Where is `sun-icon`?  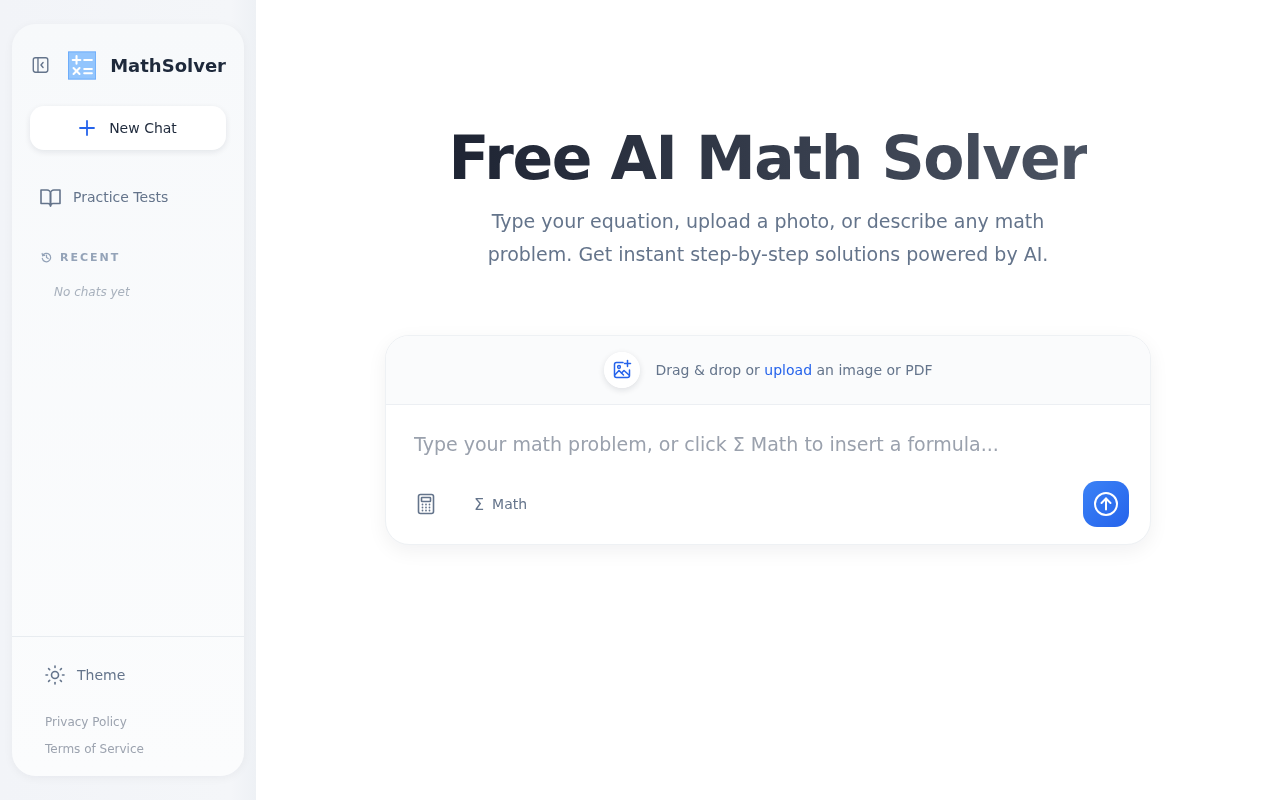 sun-icon is located at coordinates (55, 675).